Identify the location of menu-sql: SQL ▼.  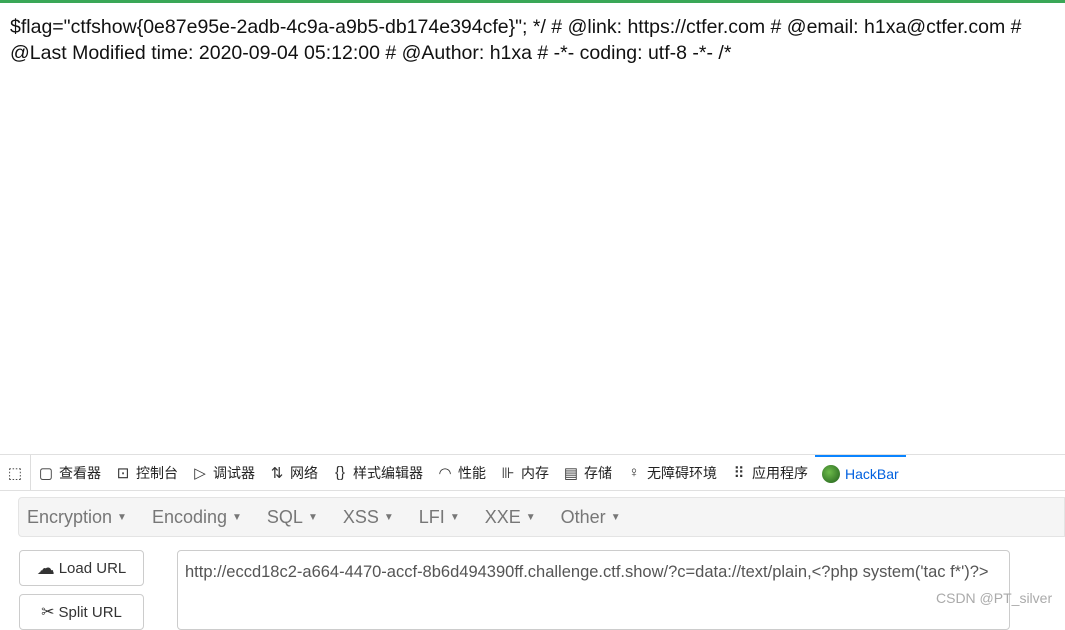
(292, 517).